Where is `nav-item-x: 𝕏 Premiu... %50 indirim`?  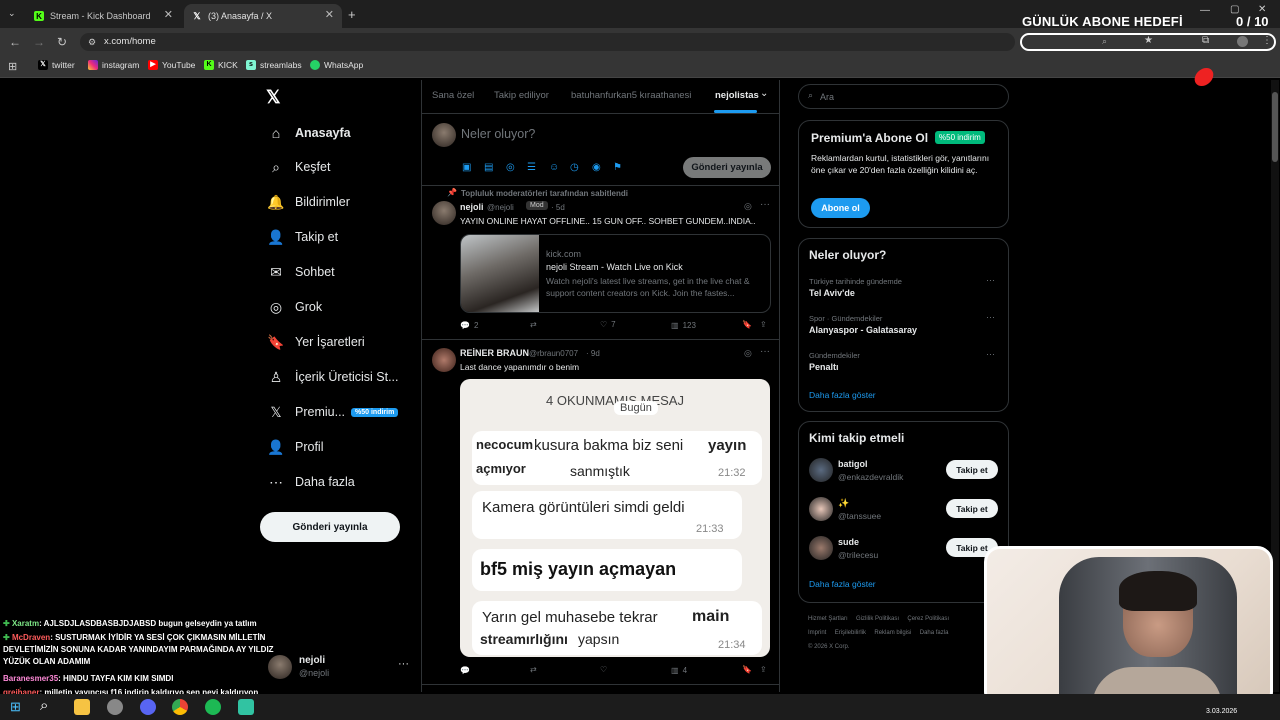
nav-item-x: 𝕏 Premiu... %50 indirim is located at coordinates (333, 412).